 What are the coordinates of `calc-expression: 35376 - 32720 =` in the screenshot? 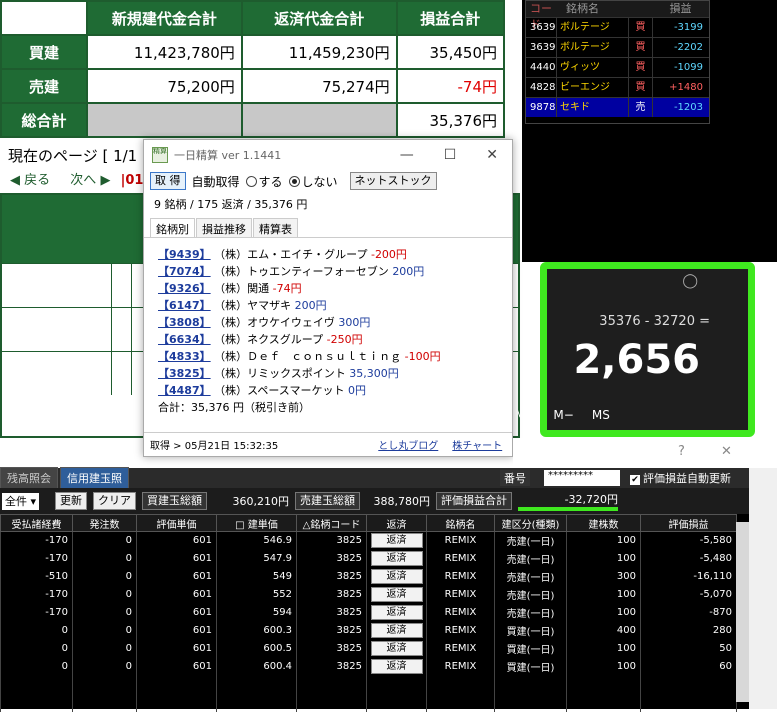 It's located at (654, 321).